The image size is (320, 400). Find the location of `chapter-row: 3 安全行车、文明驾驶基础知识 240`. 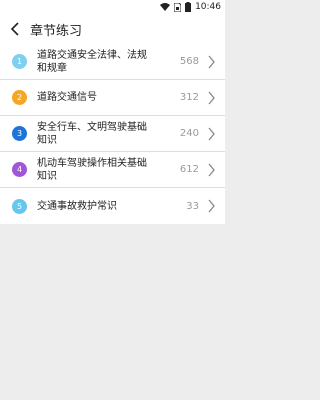

chapter-row: 3 安全行车、文明驾驶基础知识 240 is located at coordinates (112, 134).